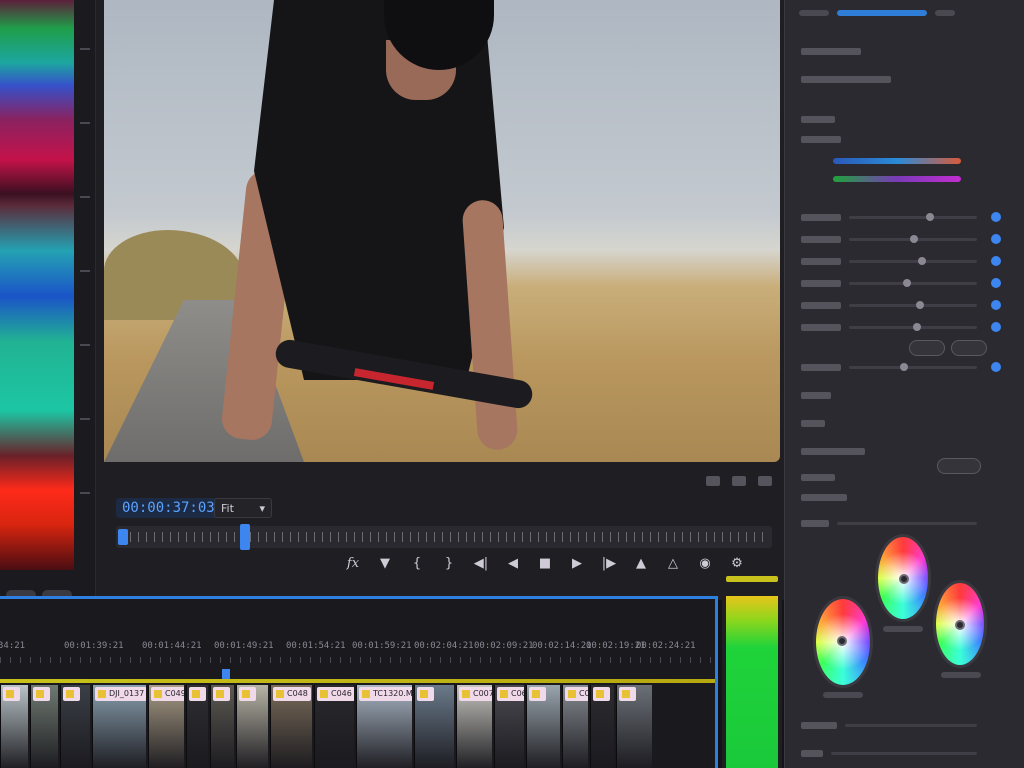 This screenshot has width=1024, height=768. What do you see at coordinates (901, 216) in the screenshot?
I see `exposure-slider-row` at bounding box center [901, 216].